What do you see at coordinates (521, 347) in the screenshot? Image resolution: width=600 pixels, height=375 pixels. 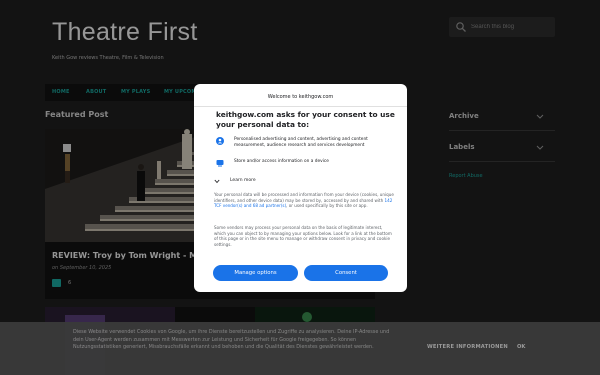 I see `cookie-ok-button: OK` at bounding box center [521, 347].